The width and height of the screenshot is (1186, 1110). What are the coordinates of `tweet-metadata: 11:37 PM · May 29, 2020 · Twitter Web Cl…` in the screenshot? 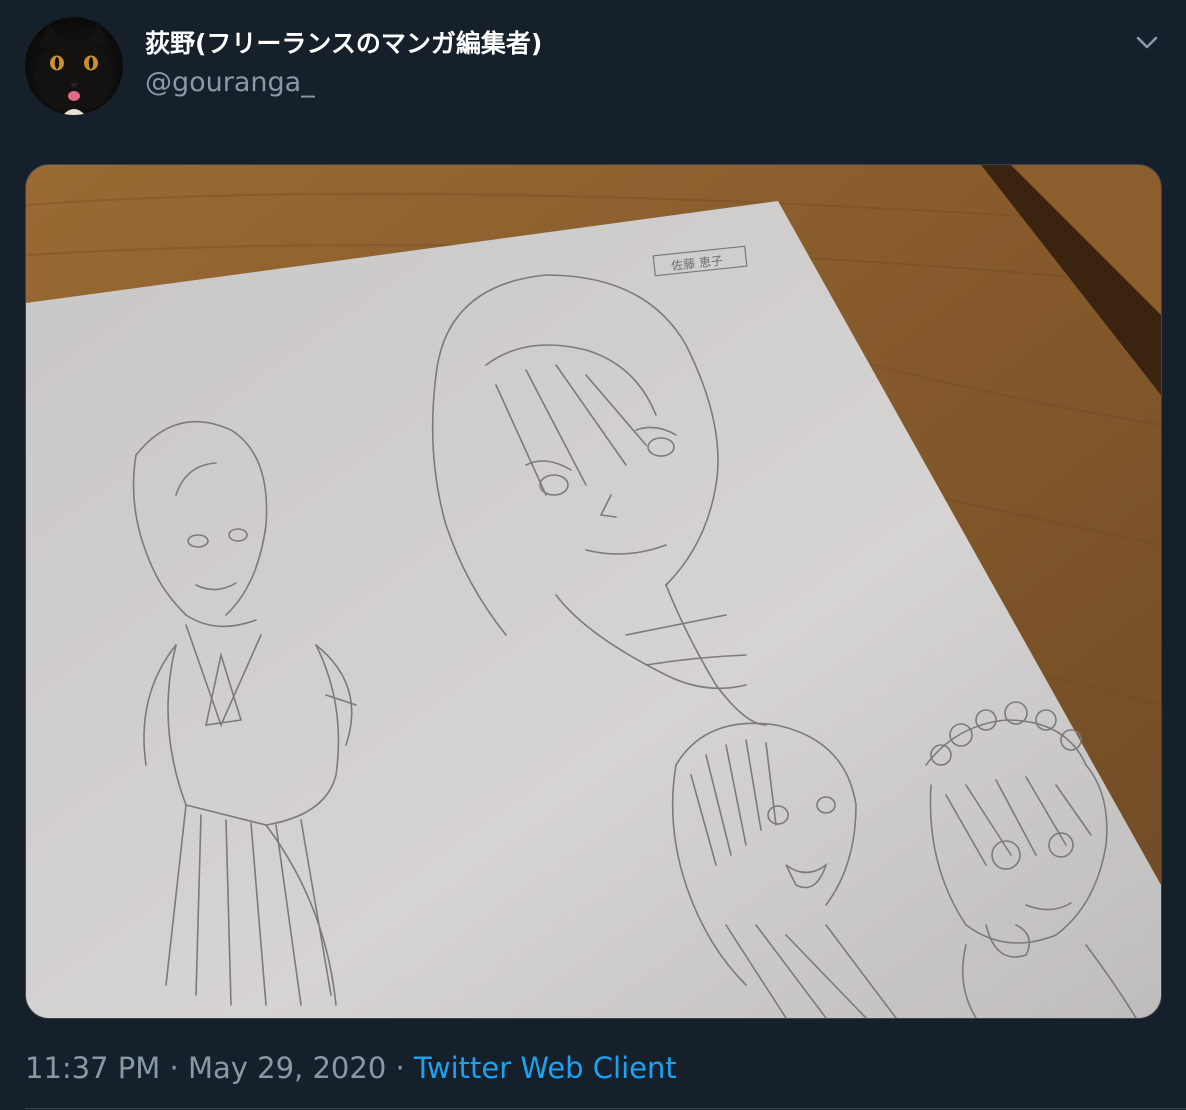 It's located at (351, 1068).